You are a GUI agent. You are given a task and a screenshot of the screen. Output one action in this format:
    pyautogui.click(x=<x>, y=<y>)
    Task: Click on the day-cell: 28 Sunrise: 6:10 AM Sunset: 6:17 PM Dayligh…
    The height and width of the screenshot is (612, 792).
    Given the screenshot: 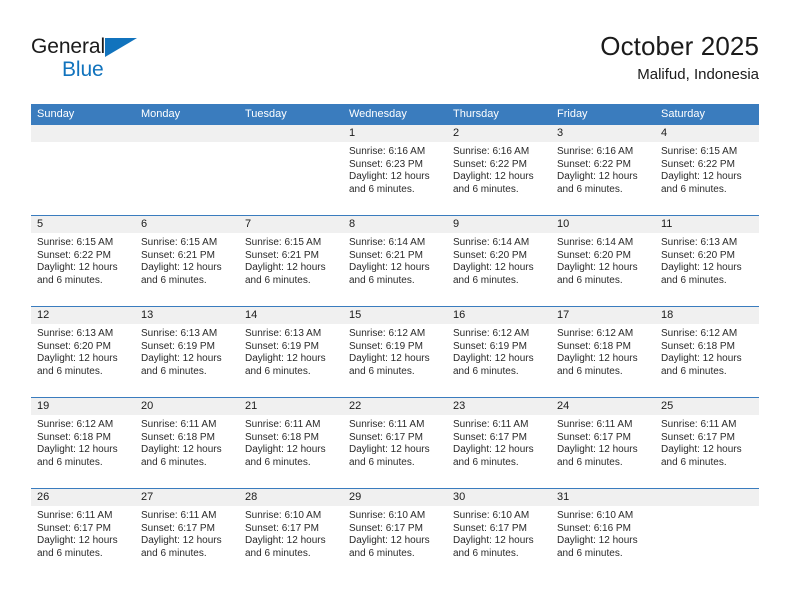 What is the action you would take?
    pyautogui.click(x=291, y=534)
    